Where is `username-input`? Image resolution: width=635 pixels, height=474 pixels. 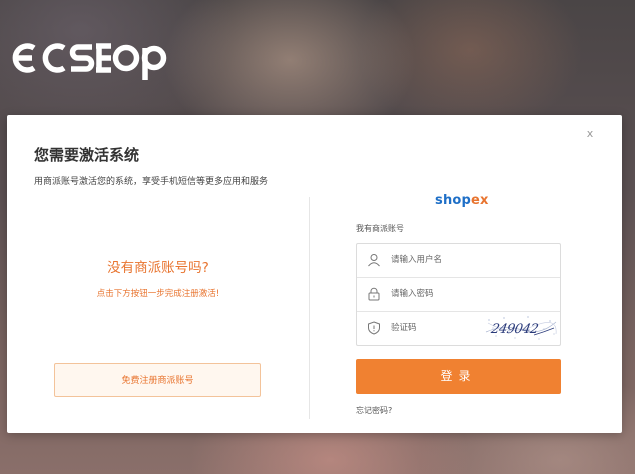 username-input is located at coordinates (446, 260).